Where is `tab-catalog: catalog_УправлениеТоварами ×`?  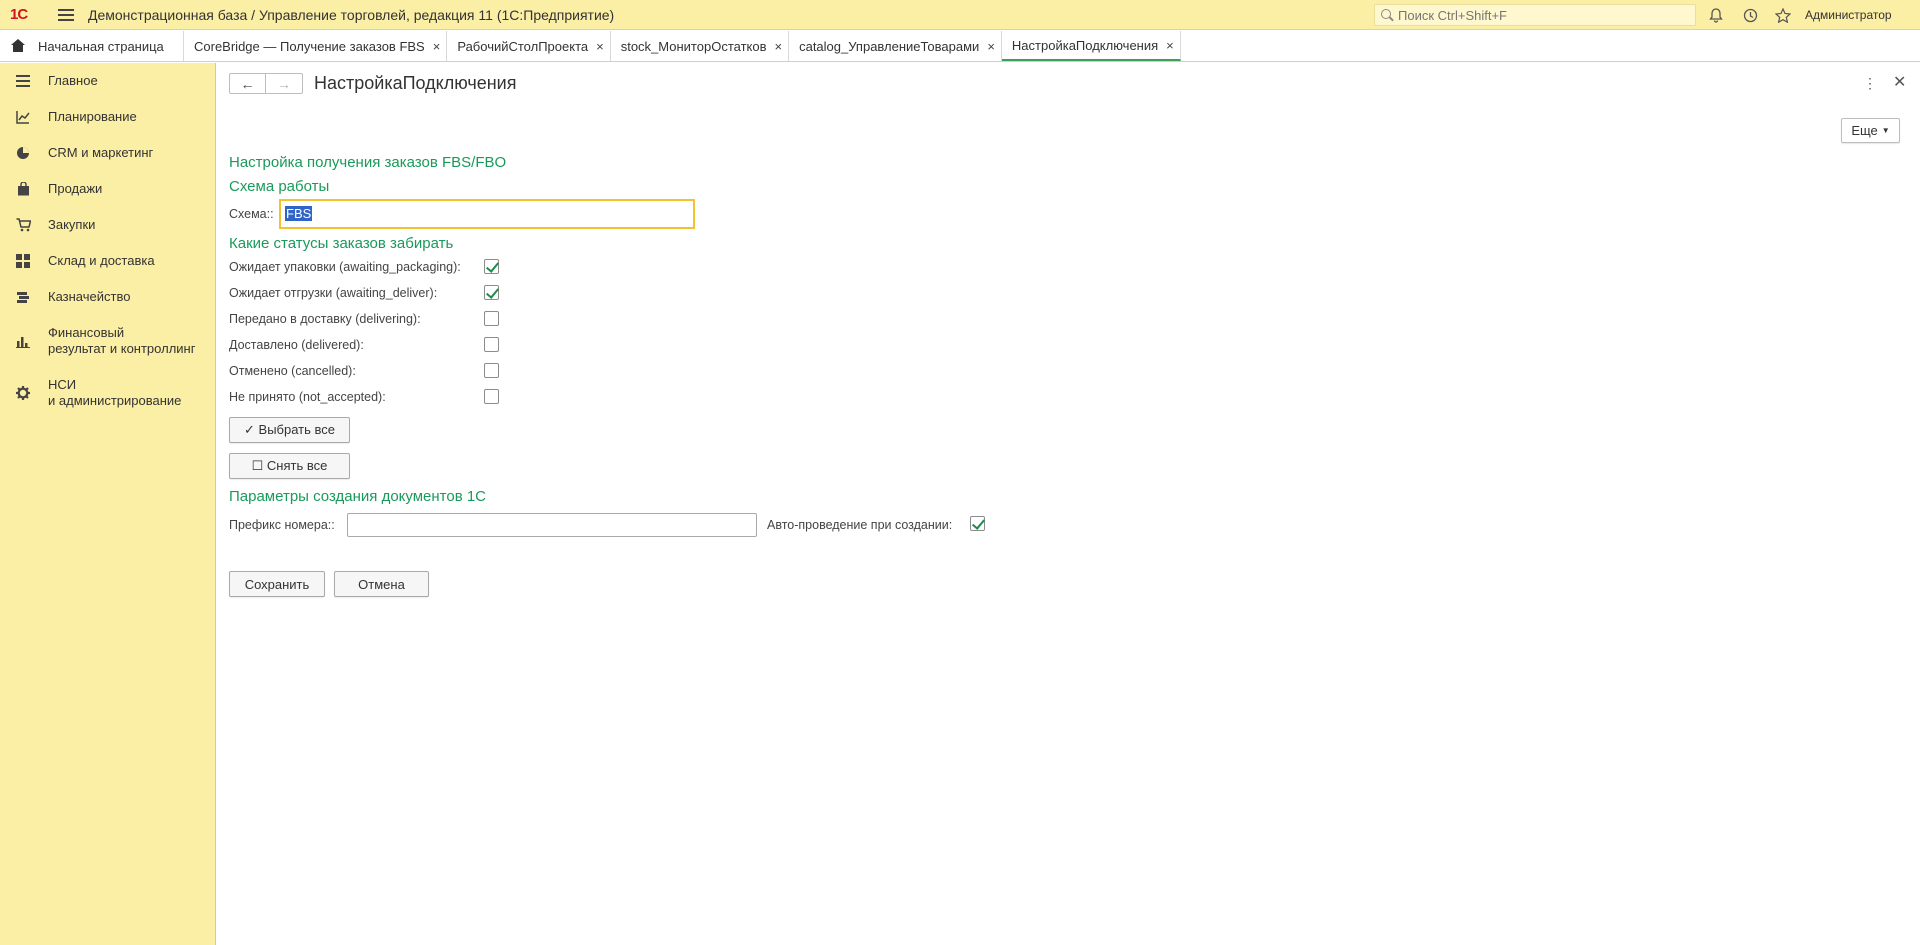 tab-catalog: catalog_УправлениеТоварами × is located at coordinates (895, 46).